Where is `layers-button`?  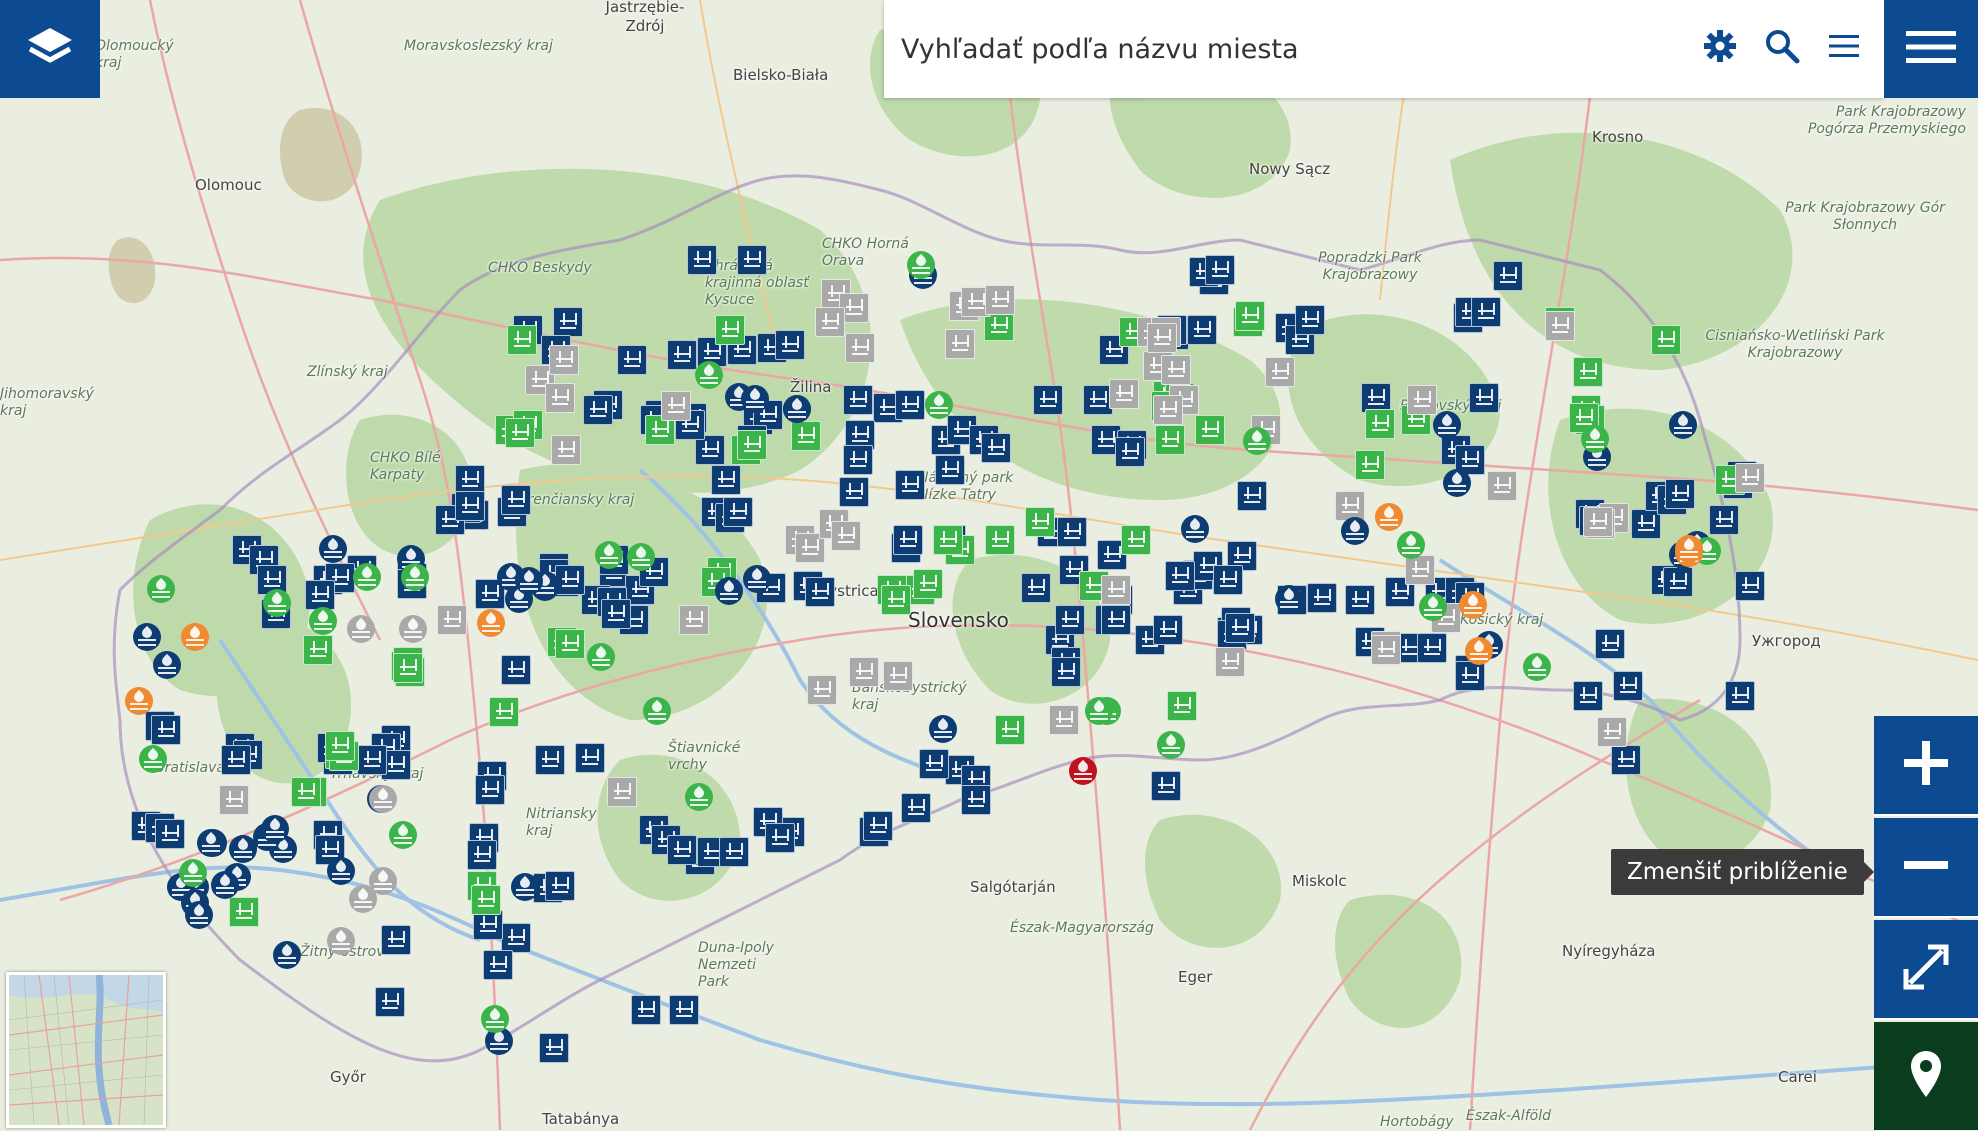 layers-button is located at coordinates (50, 49).